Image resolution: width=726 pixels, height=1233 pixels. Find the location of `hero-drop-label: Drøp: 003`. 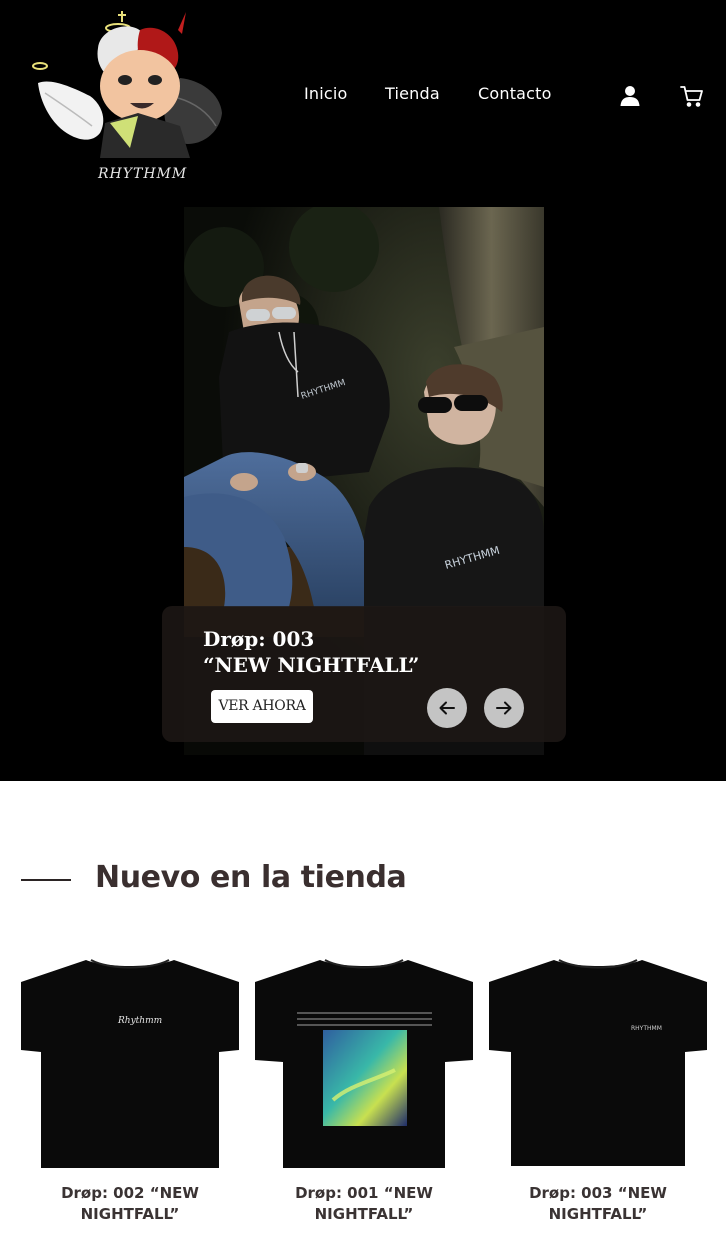

hero-drop-label: Drøp: 003 is located at coordinates (259, 639).